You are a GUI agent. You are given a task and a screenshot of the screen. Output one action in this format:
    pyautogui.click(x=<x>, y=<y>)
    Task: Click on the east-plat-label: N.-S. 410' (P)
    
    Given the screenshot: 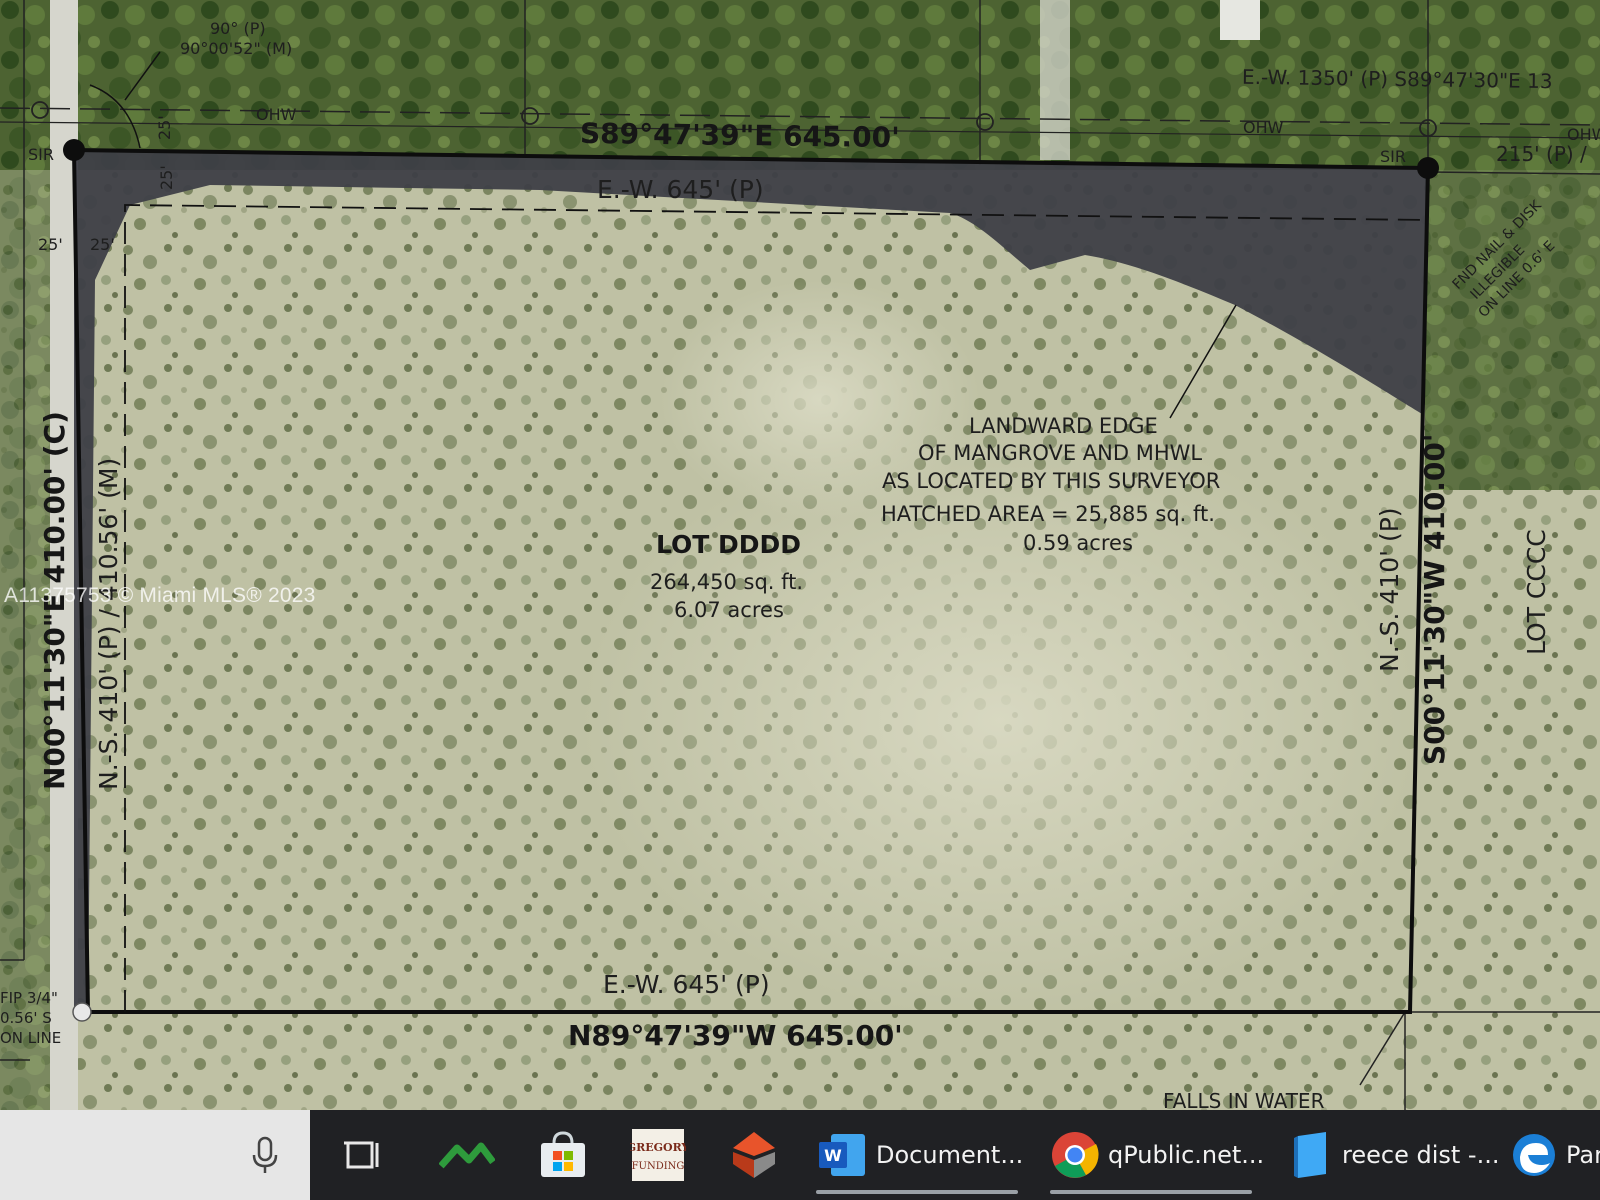 What is the action you would take?
    pyautogui.click(x=1389, y=589)
    